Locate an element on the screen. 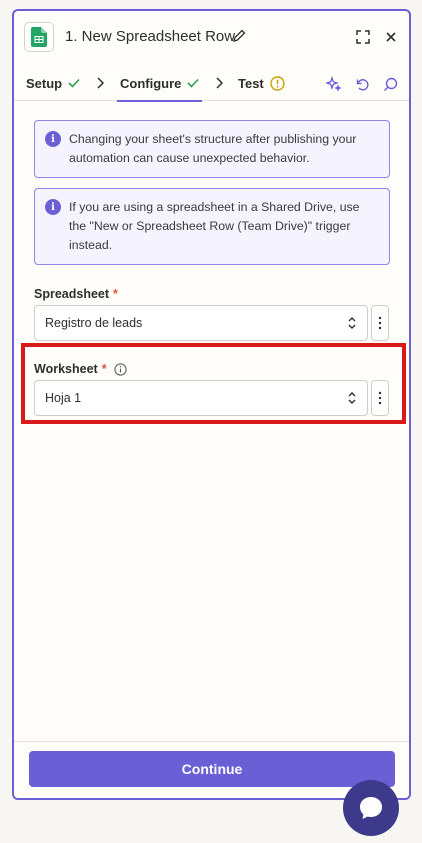 This screenshot has width=422, height=843. tab-label: Test is located at coordinates (251, 83).